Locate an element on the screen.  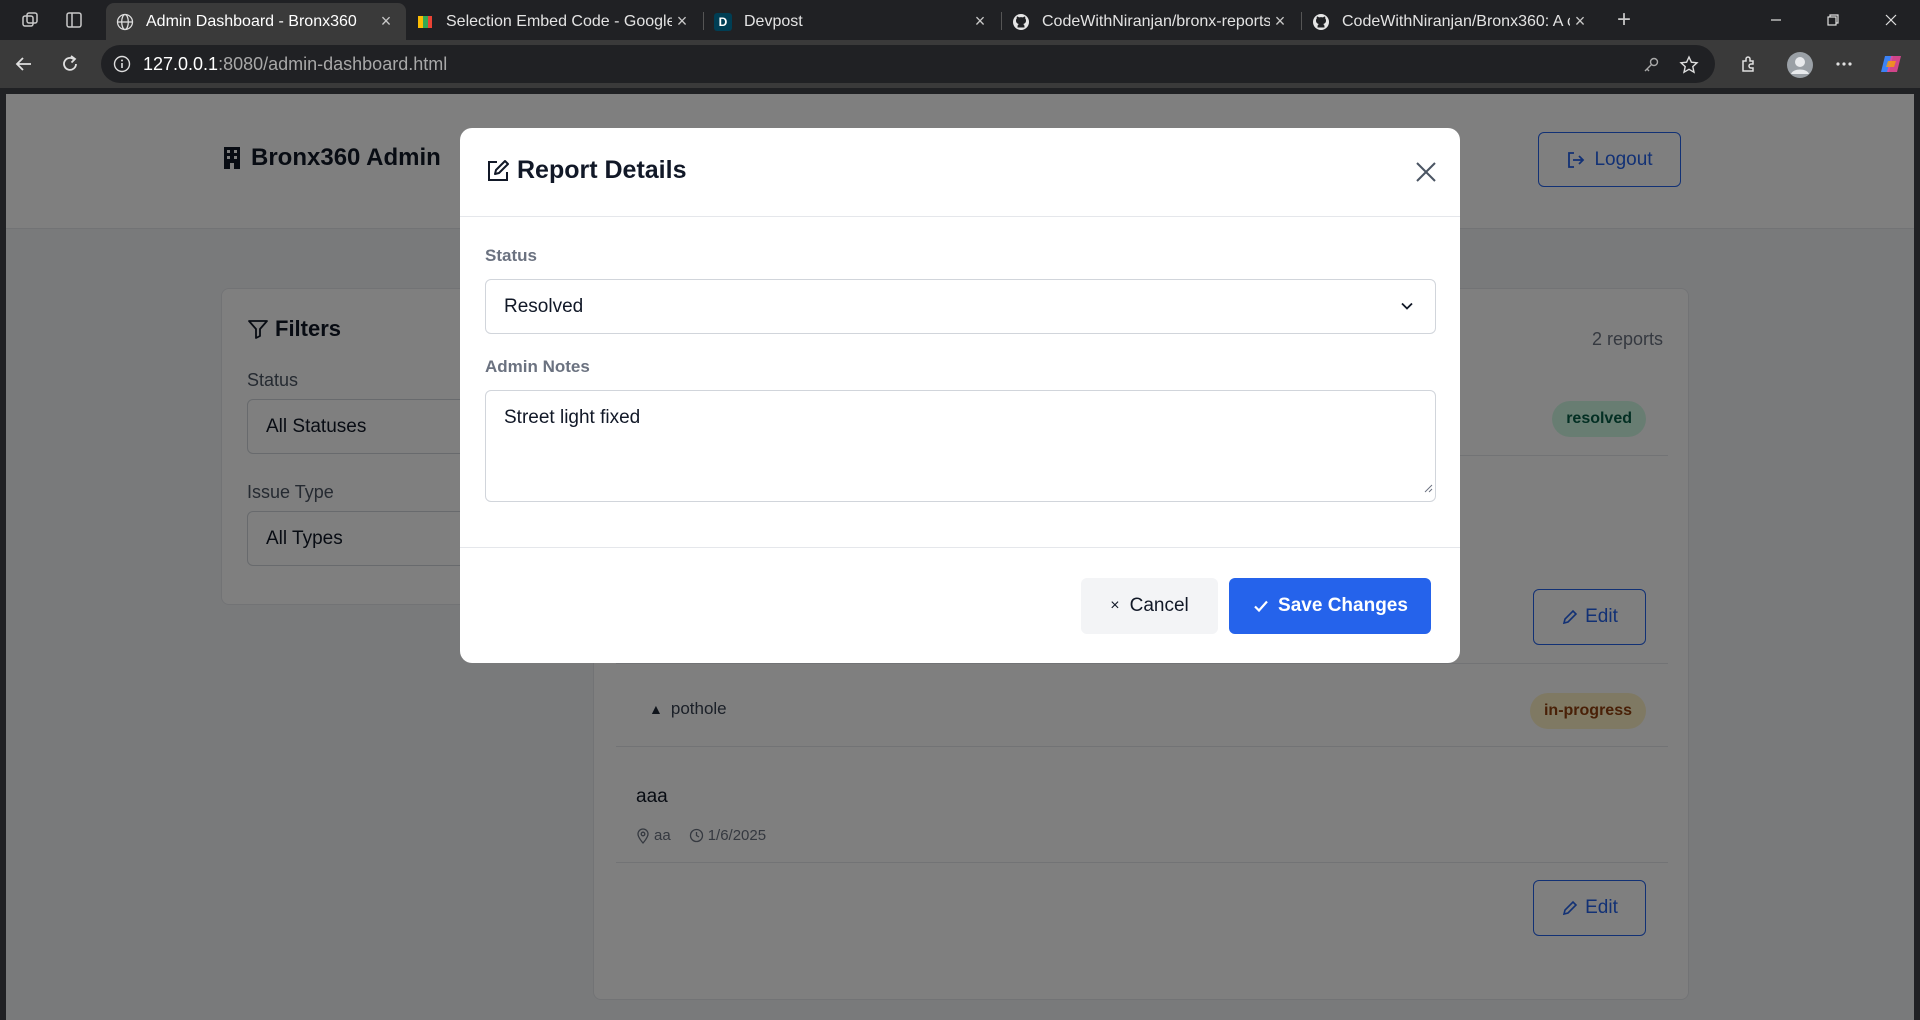
tab-github-bronx360: CodeWithNiranjan/Bronx360: A co × is located at coordinates (1451, 21).